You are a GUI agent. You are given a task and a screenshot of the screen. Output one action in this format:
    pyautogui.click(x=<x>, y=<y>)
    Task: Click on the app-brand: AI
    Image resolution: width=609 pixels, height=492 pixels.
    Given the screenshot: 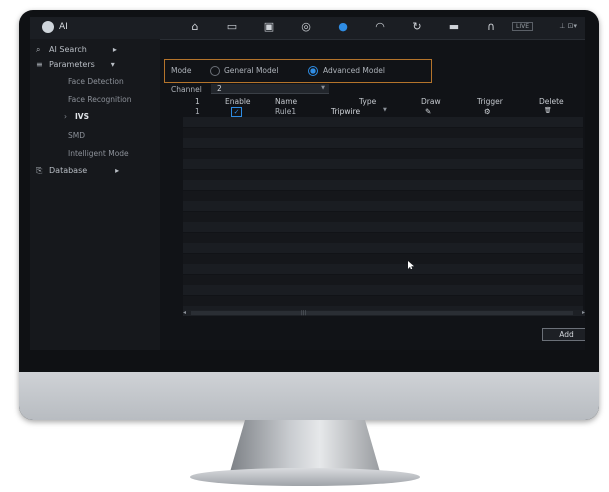 What is the action you would take?
    pyautogui.click(x=55, y=27)
    